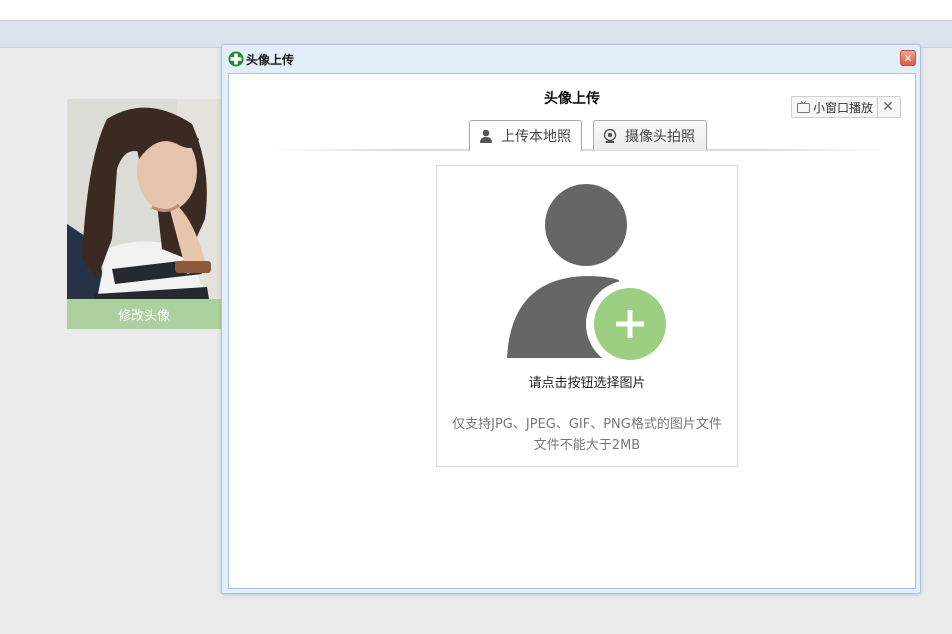 The height and width of the screenshot is (634, 952). What do you see at coordinates (587, 445) in the screenshot?
I see `file-size-limit-text: 文件不能大于2MB` at bounding box center [587, 445].